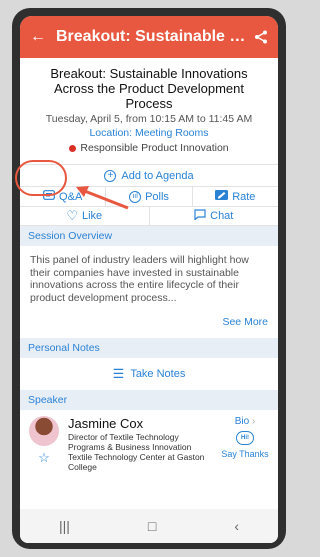 The height and width of the screenshot is (557, 320). Describe the element at coordinates (102, 198) in the screenshot. I see `pointer-arrow-icon` at that location.